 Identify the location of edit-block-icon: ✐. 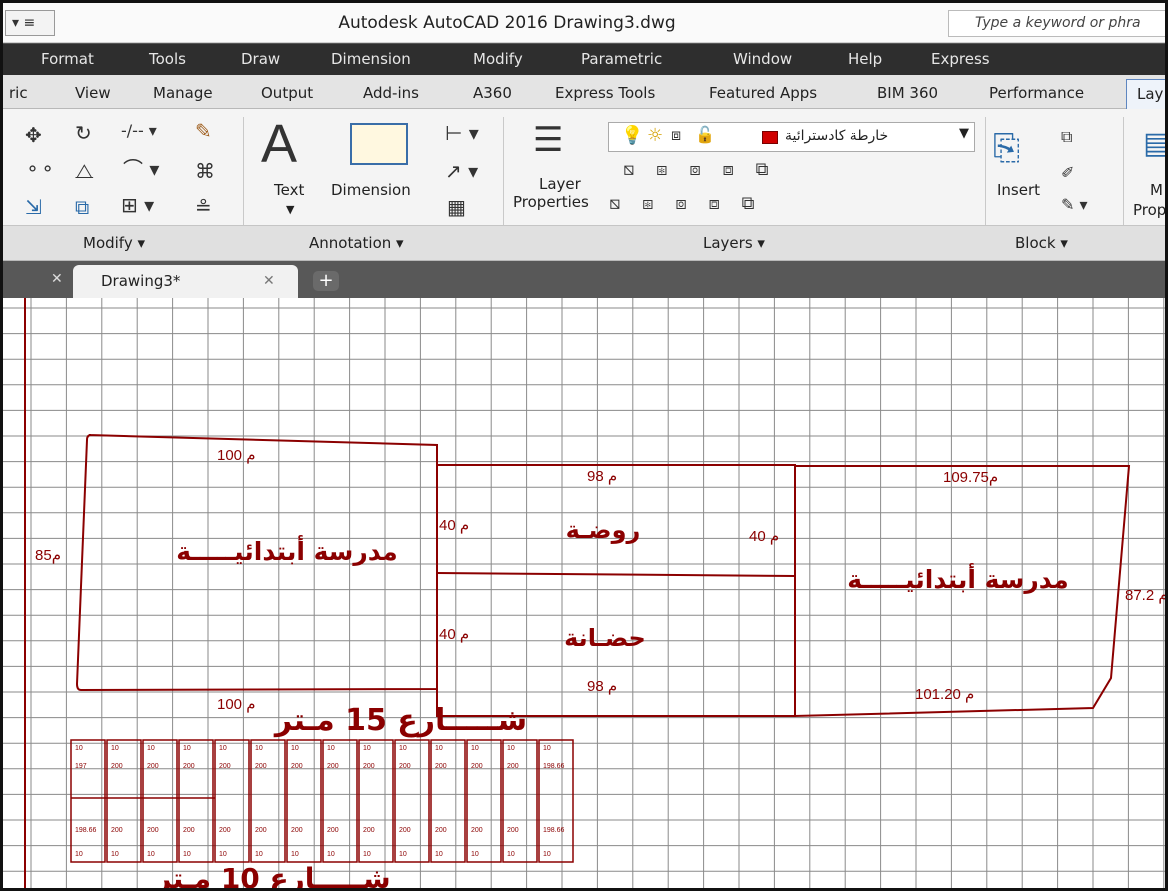
(1067, 173).